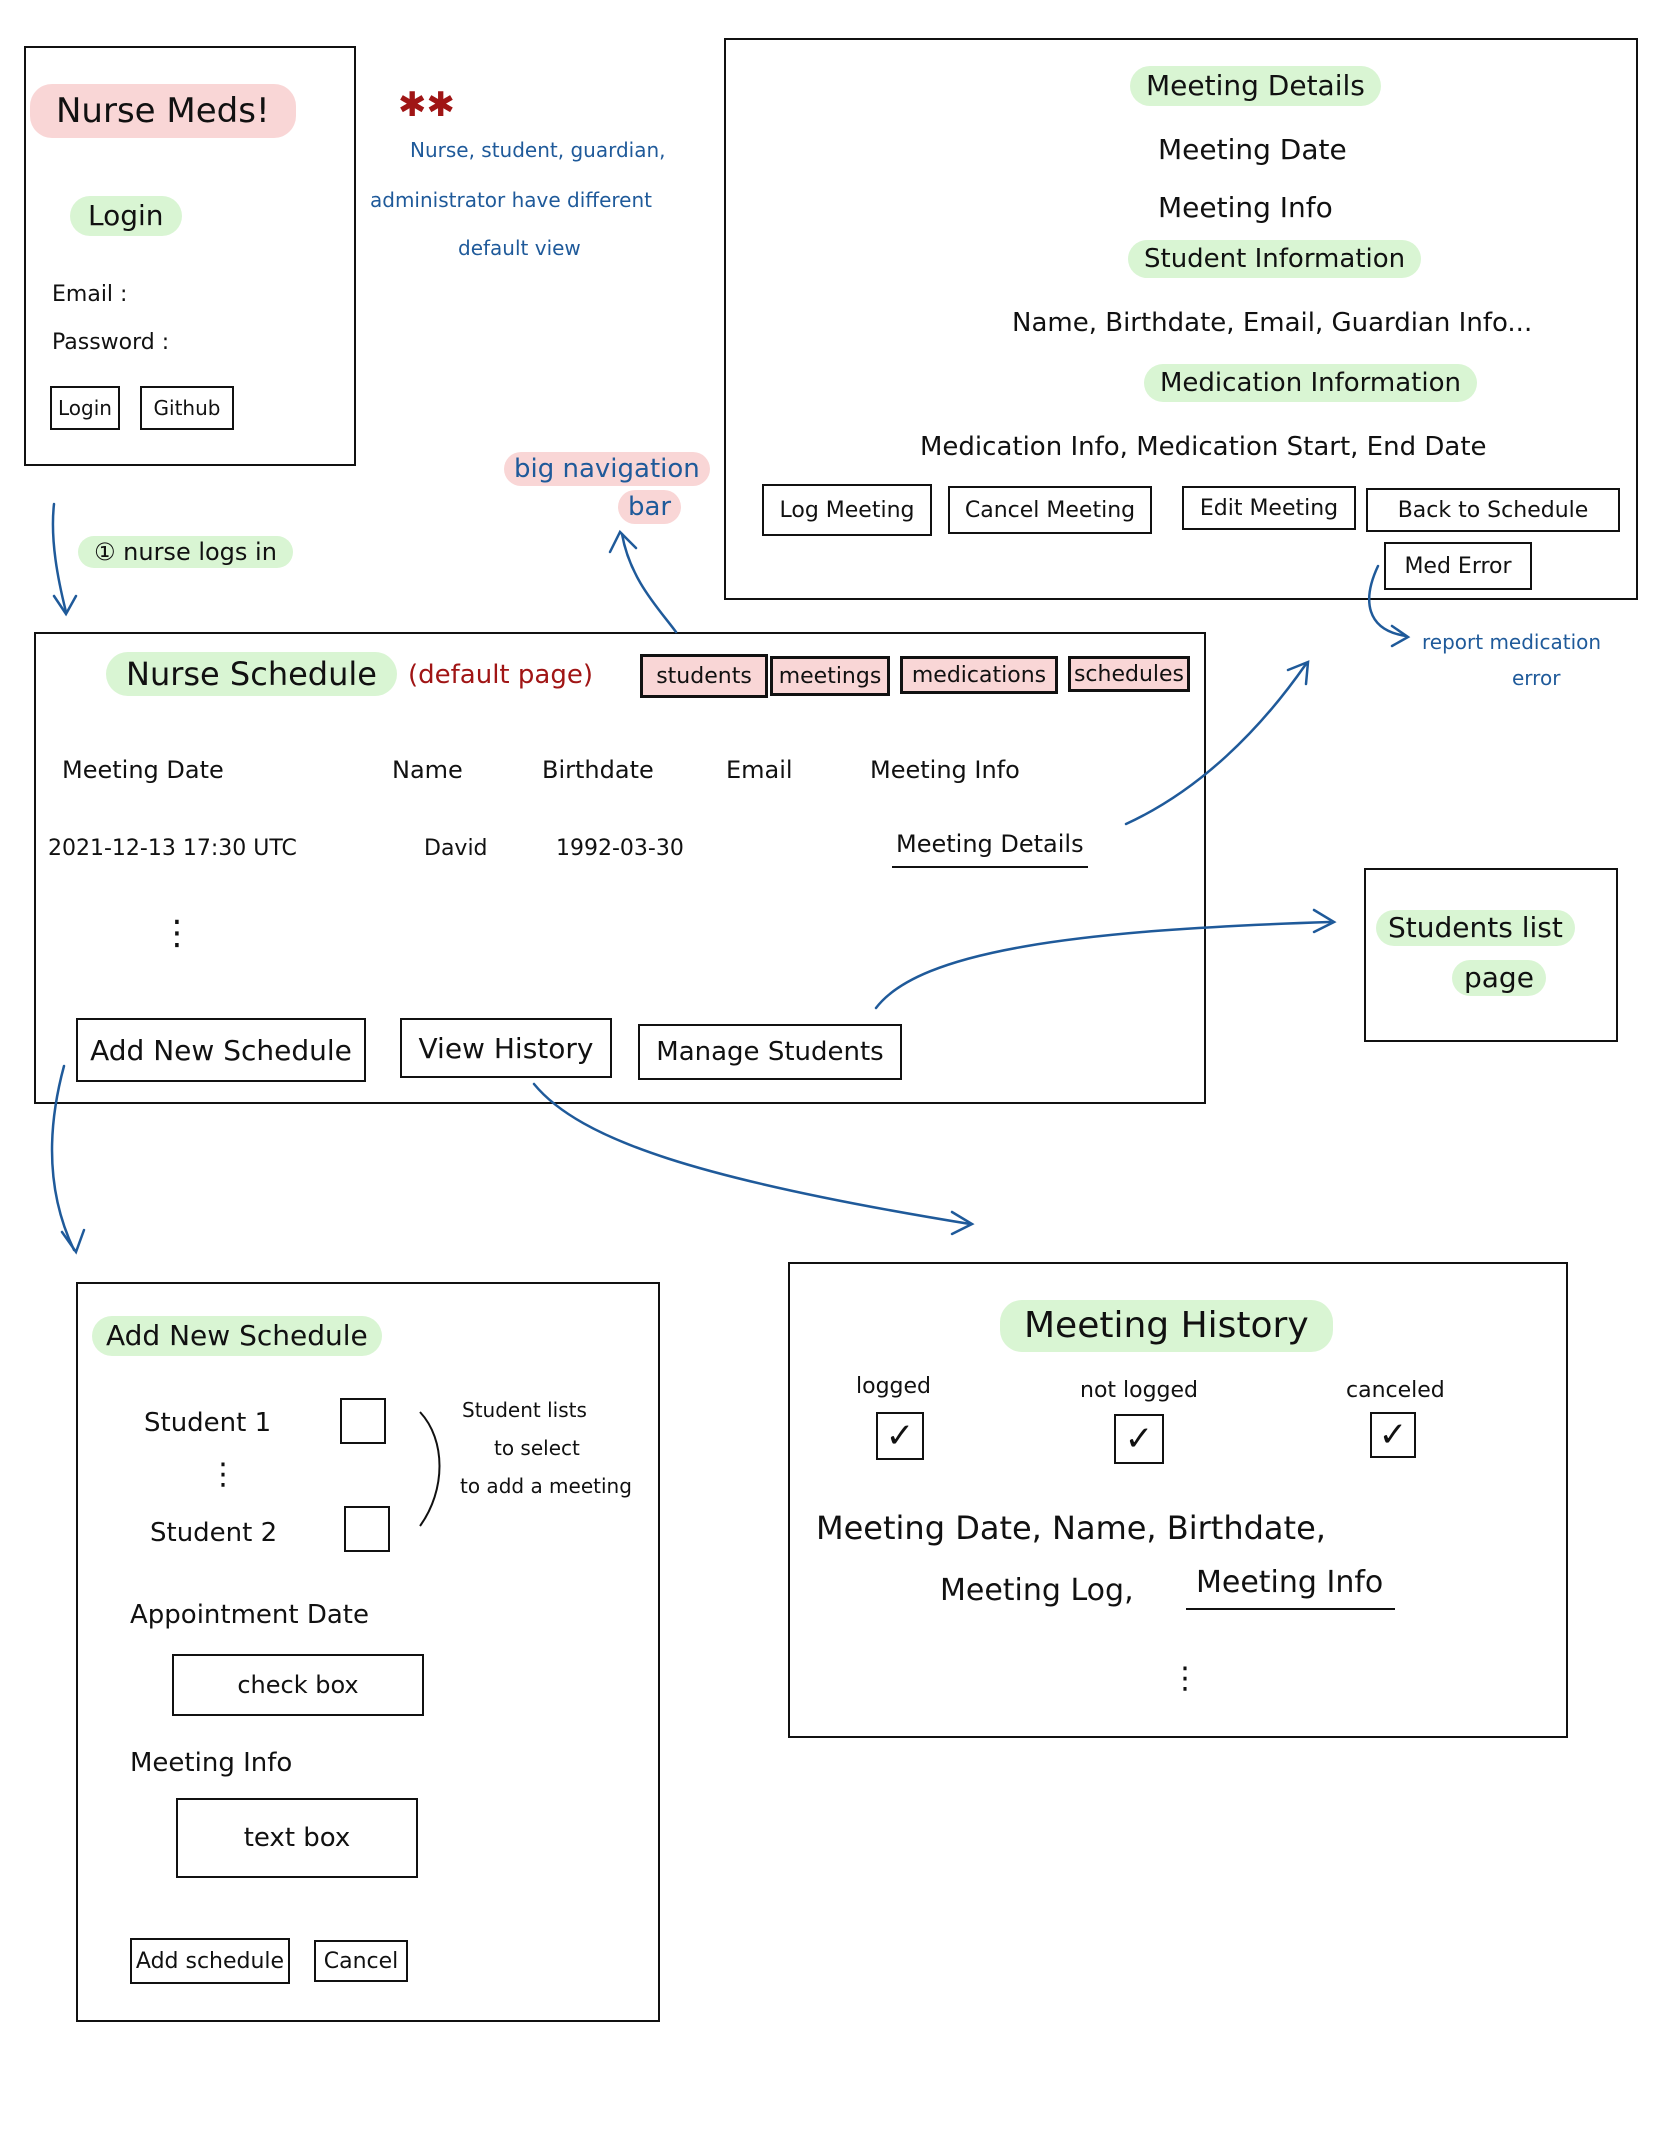 This screenshot has height=2154, width=1668. What do you see at coordinates (1216, 744) in the screenshot?
I see `arrow-to-meeting-details` at bounding box center [1216, 744].